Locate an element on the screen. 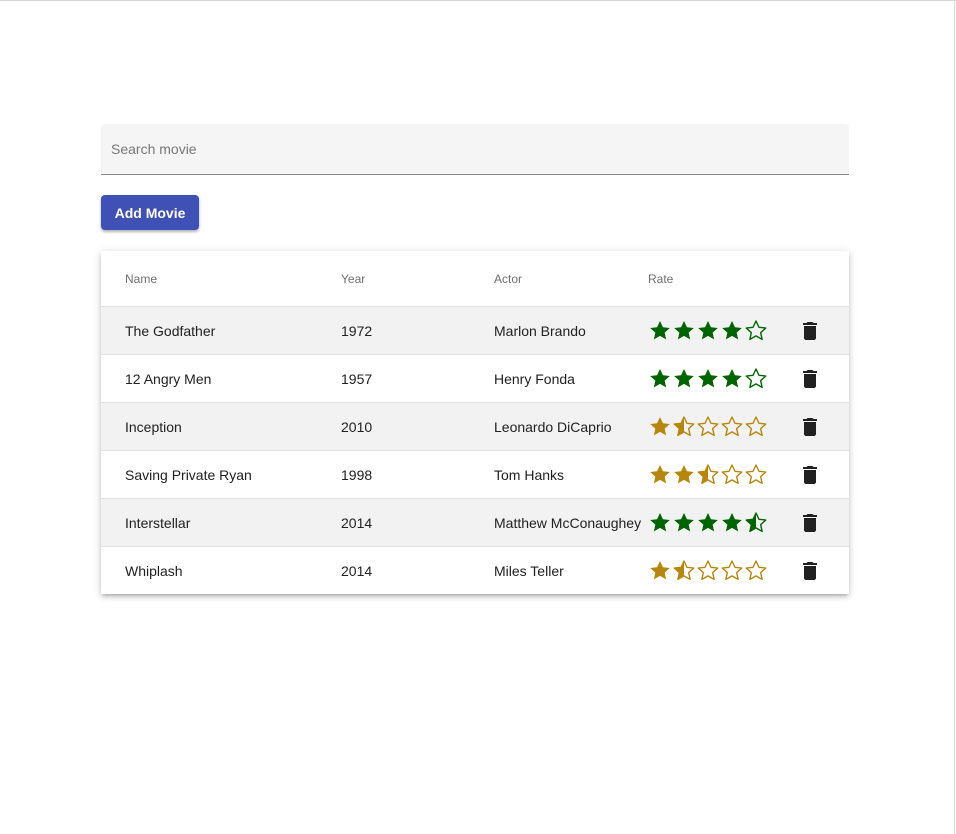 The height and width of the screenshot is (834, 956). search-field is located at coordinates (475, 149).